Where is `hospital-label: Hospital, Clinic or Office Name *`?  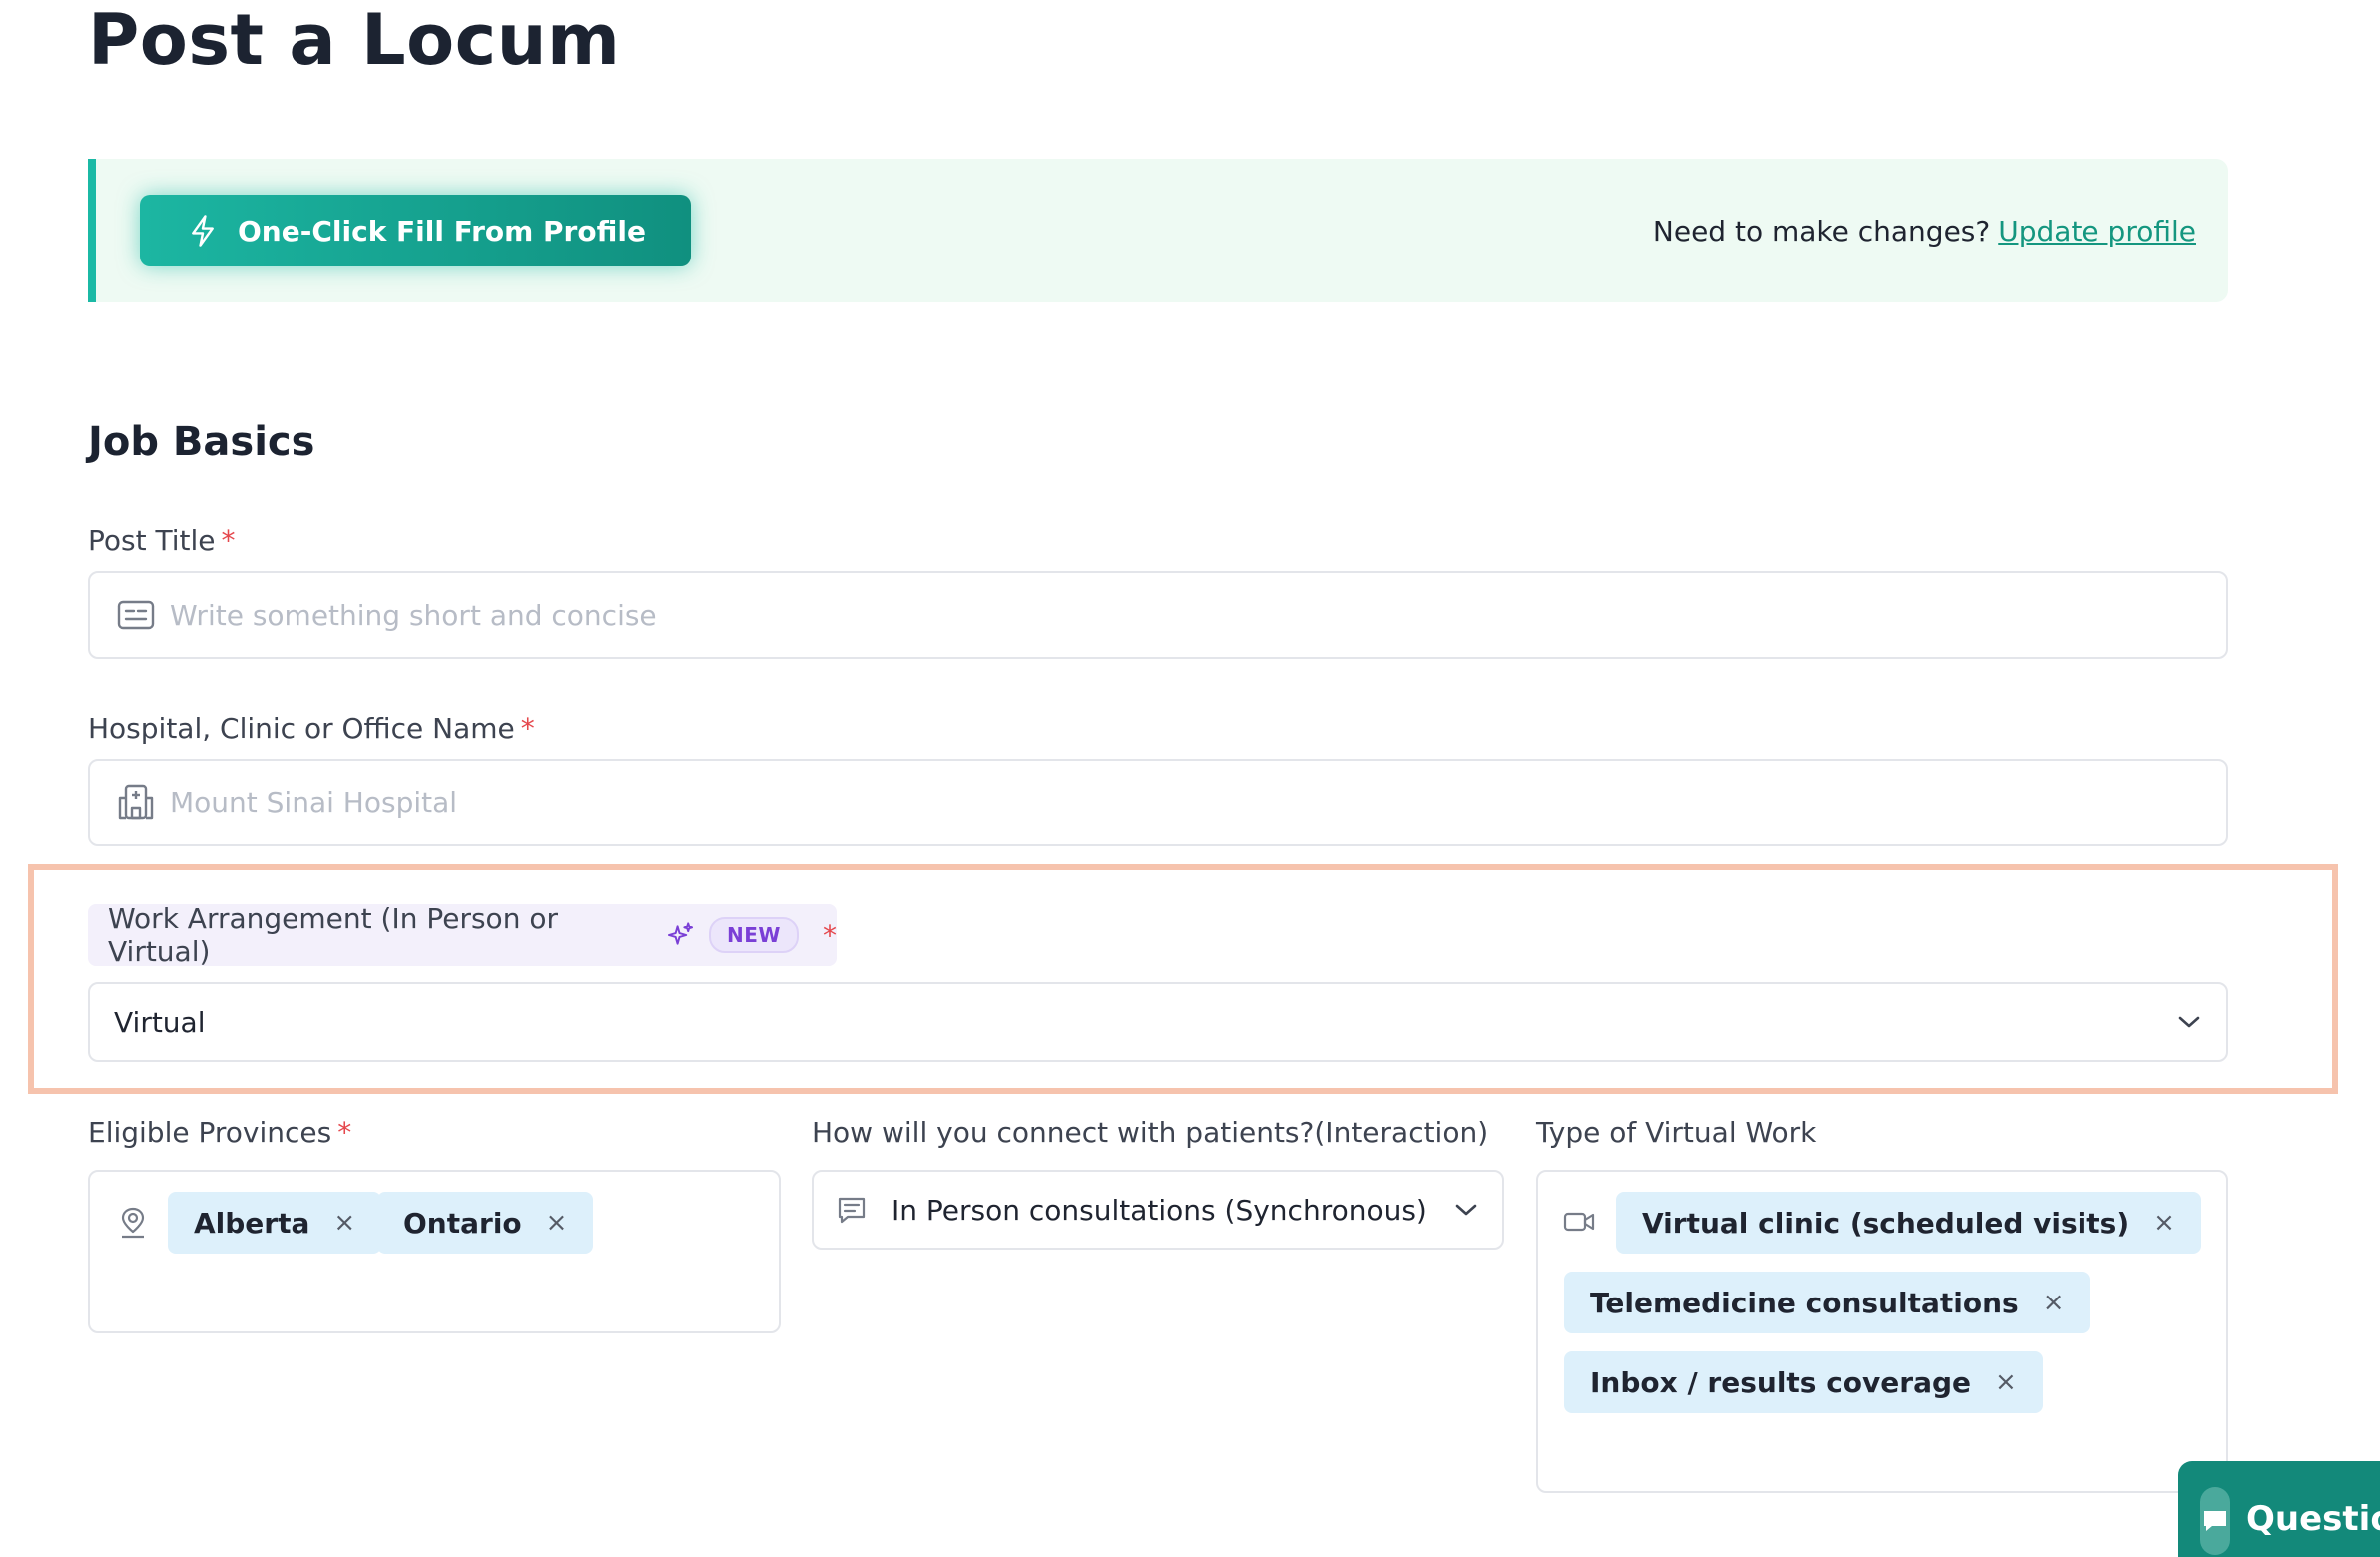 hospital-label: Hospital, Clinic or Office Name * is located at coordinates (311, 728).